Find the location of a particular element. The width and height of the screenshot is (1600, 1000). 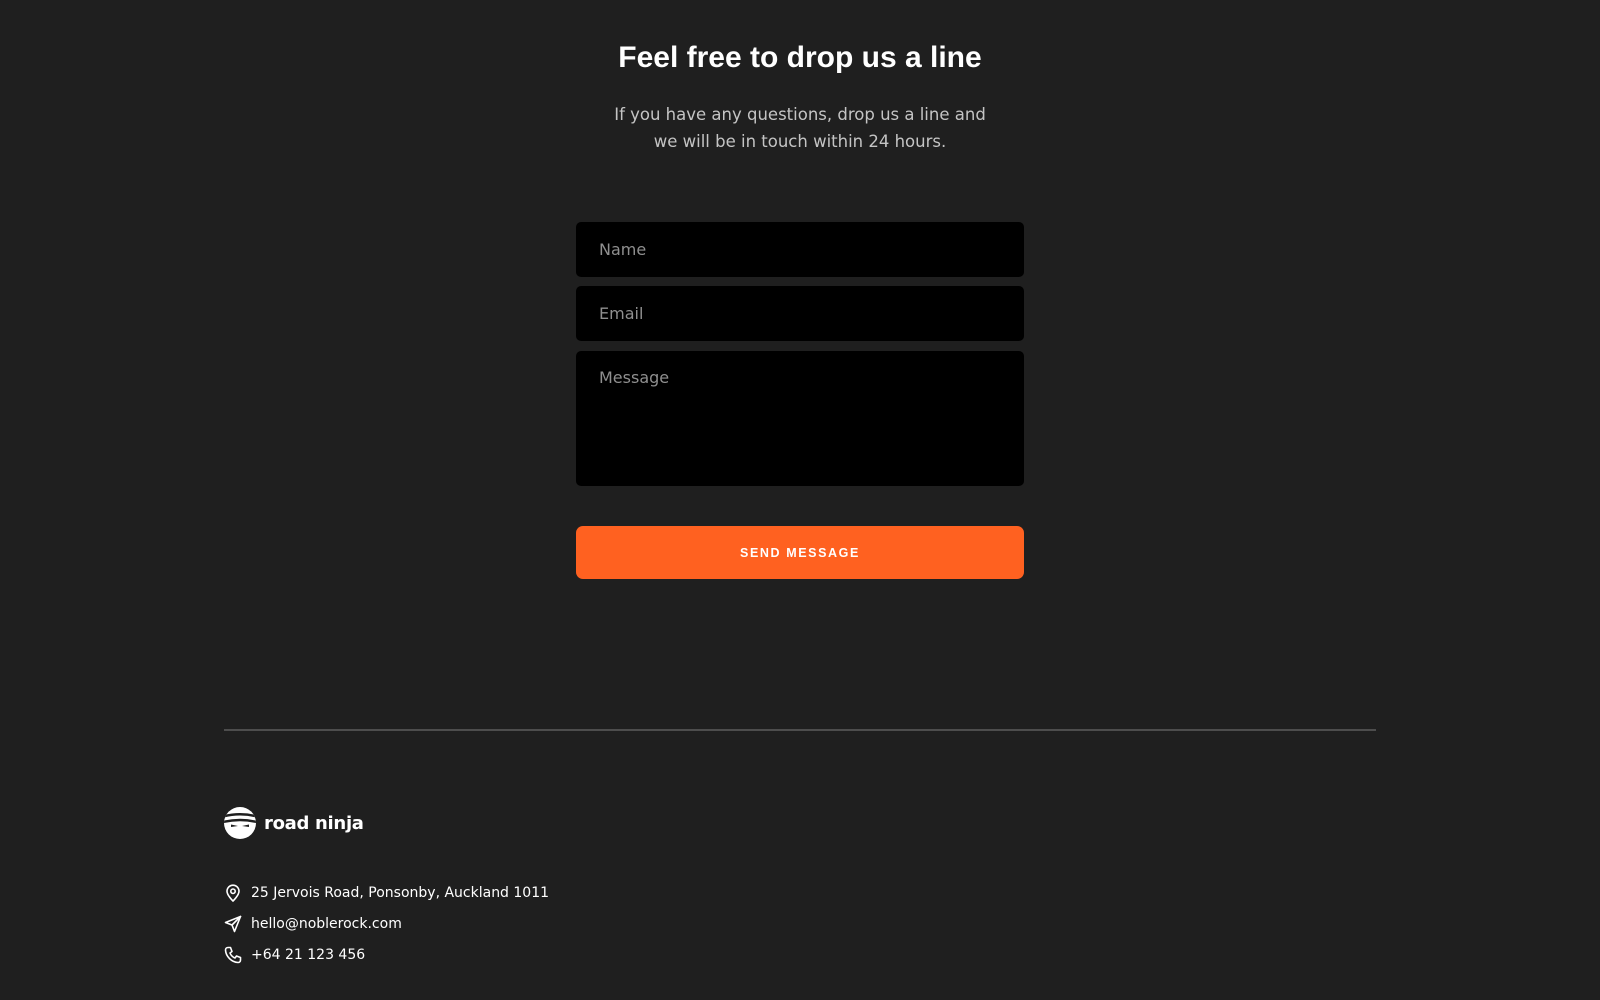

map-pin-icon is located at coordinates (233, 892).